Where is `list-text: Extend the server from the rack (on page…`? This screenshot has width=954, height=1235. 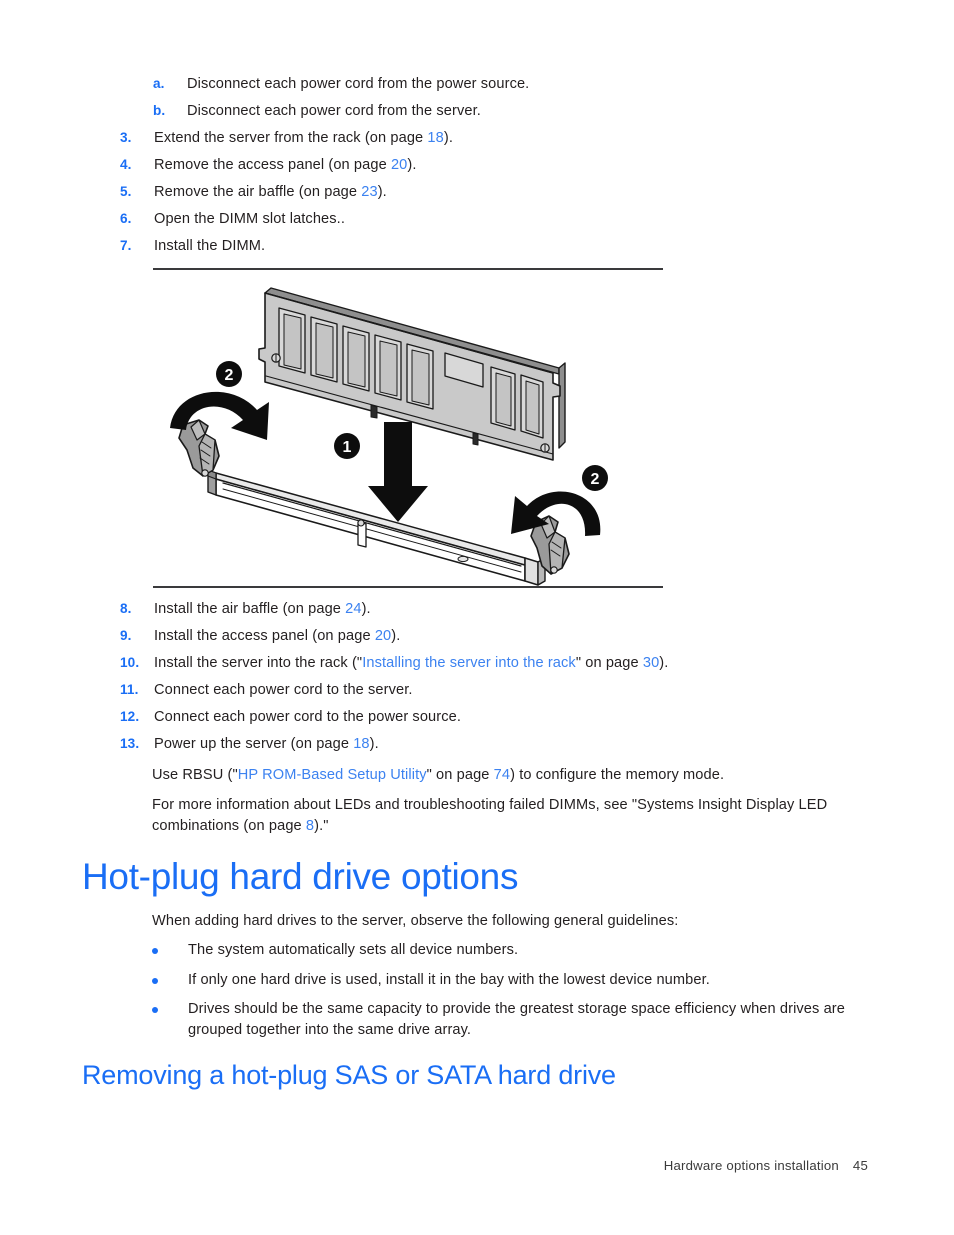
list-text: Extend the server from the rack (on page… is located at coordinates (303, 138).